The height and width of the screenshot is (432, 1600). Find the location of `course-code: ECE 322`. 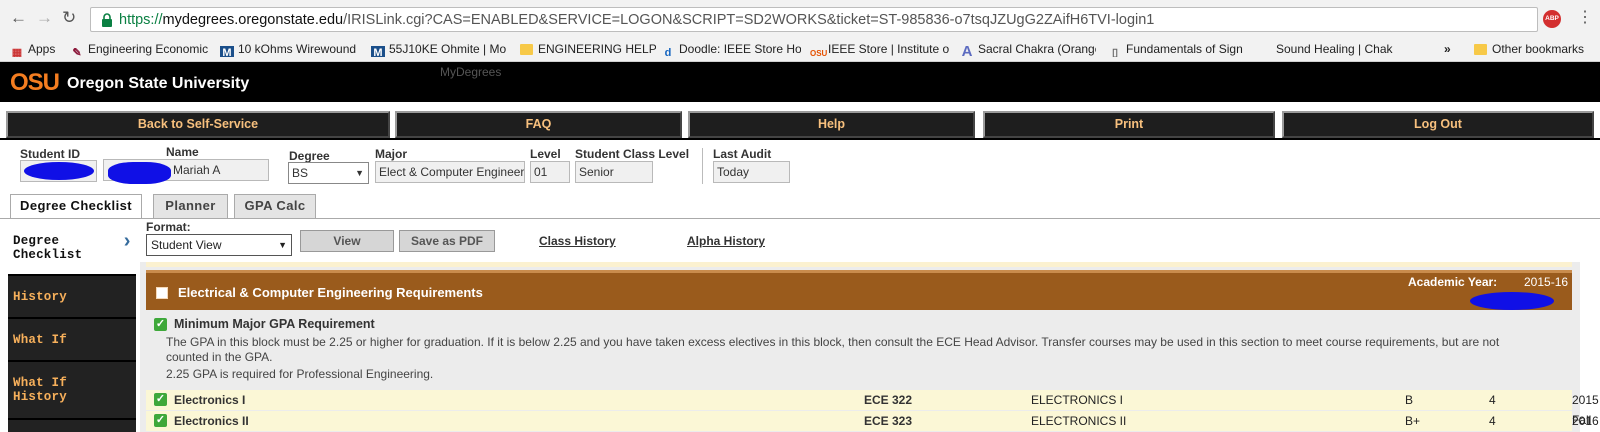

course-code: ECE 322 is located at coordinates (888, 400).